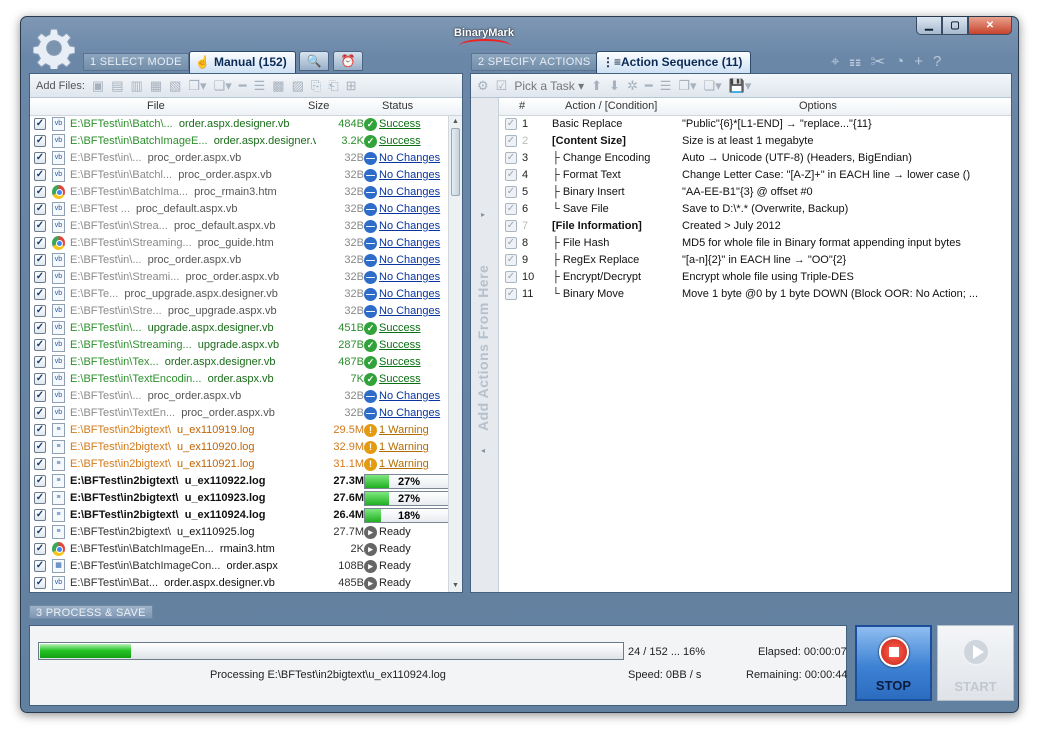 The height and width of the screenshot is (730, 1040). I want to click on stop-button: STOP, so click(893, 663).